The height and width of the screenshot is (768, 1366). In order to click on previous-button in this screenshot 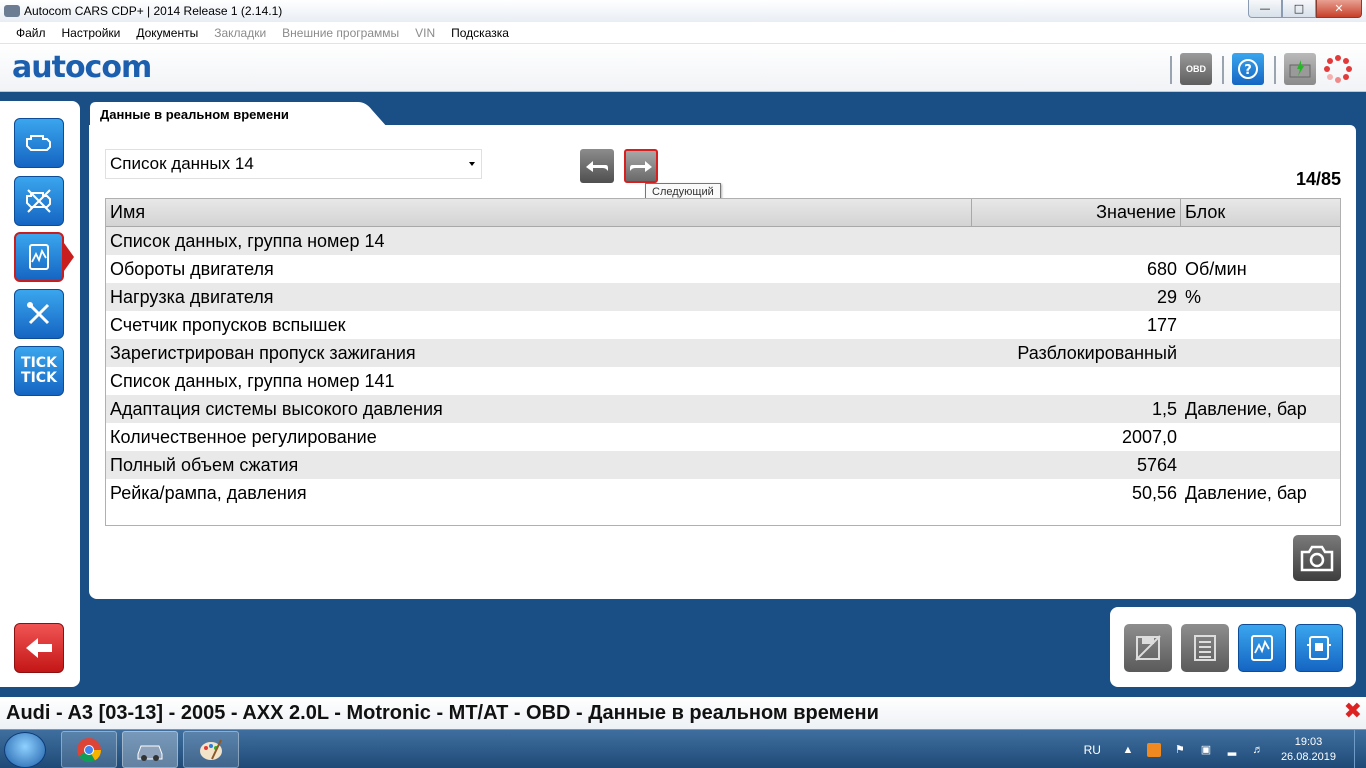, I will do `click(597, 166)`.